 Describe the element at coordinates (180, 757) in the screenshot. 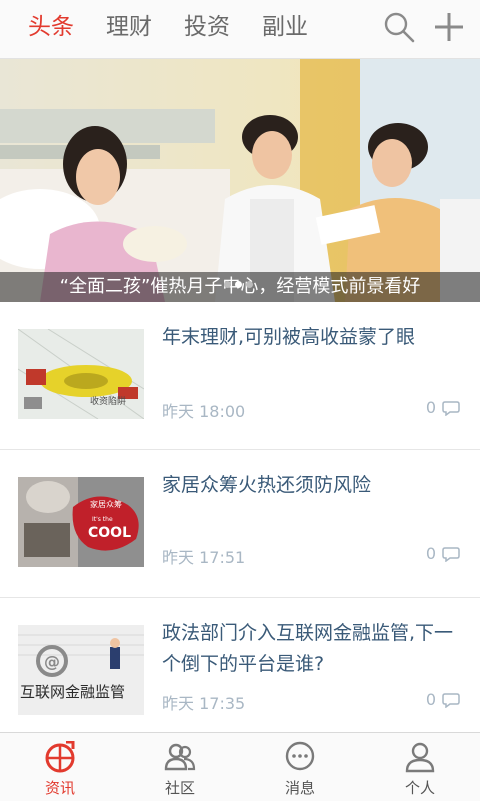

I see `people-icon` at that location.